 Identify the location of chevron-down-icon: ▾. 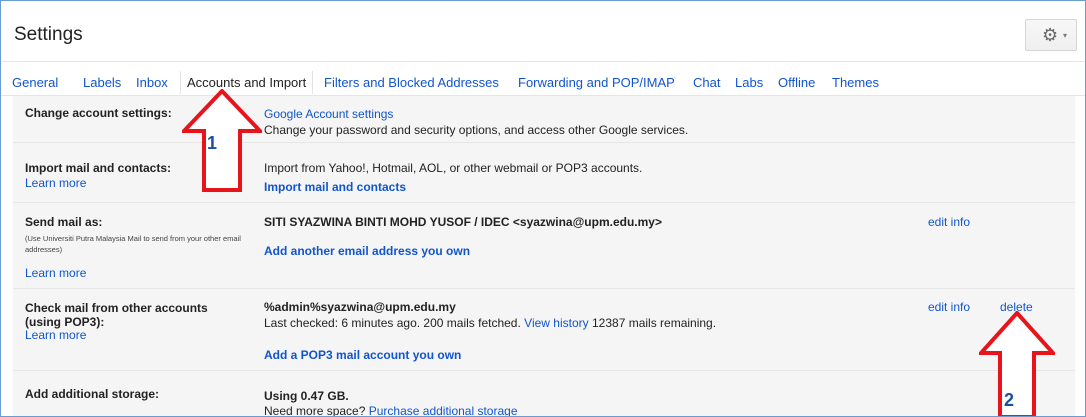
(1065, 35).